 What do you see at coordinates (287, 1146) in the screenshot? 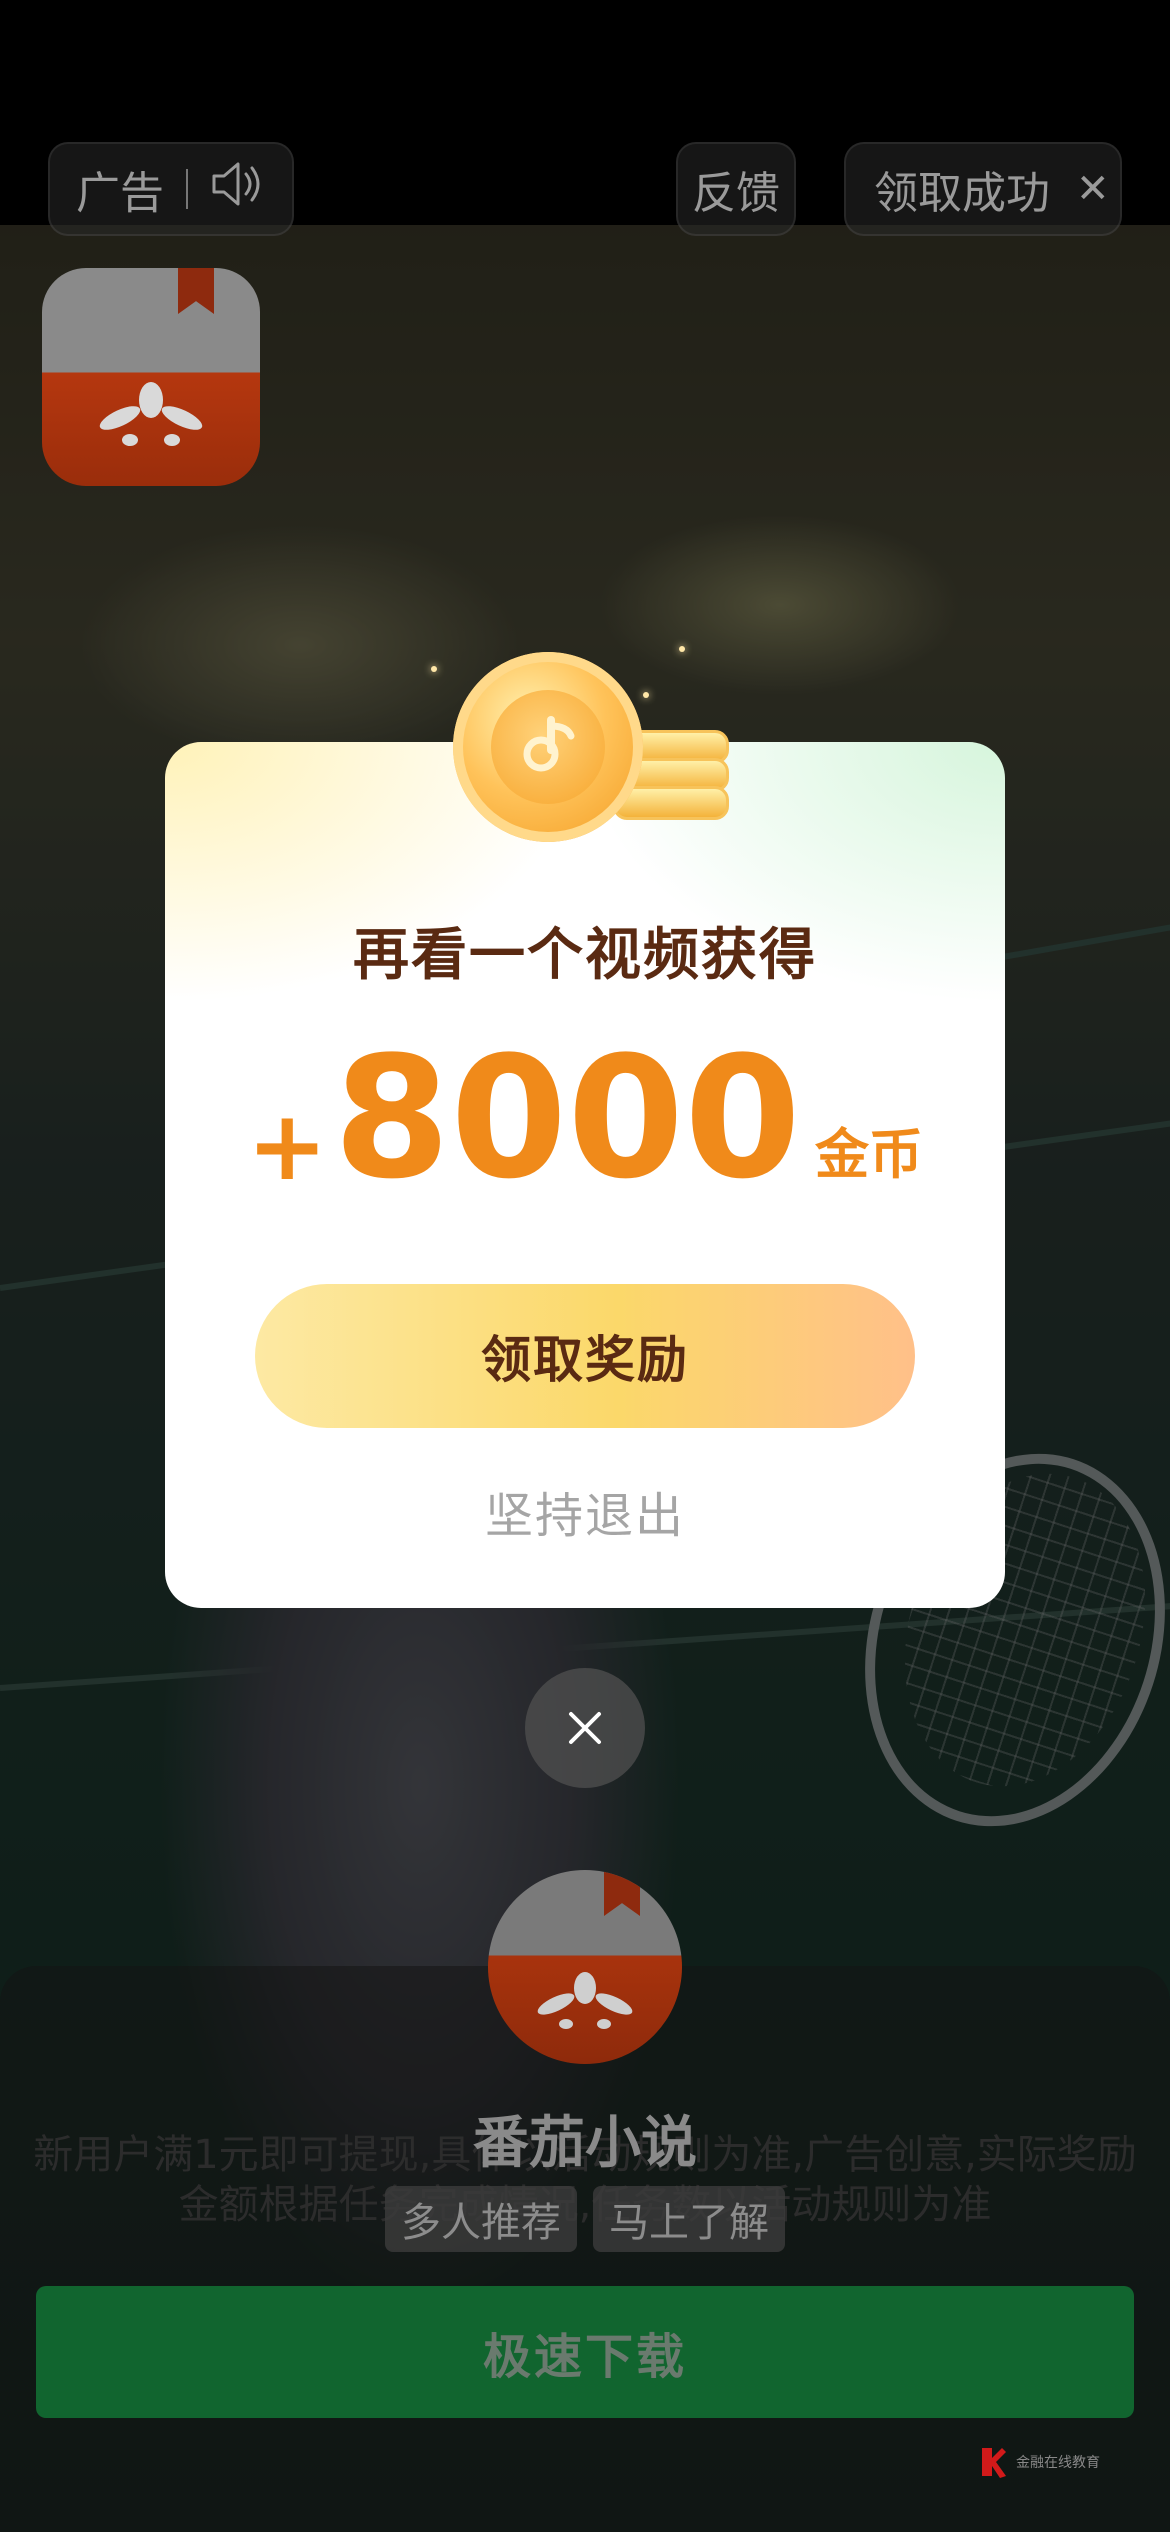
I see `amount-prefix: +` at bounding box center [287, 1146].